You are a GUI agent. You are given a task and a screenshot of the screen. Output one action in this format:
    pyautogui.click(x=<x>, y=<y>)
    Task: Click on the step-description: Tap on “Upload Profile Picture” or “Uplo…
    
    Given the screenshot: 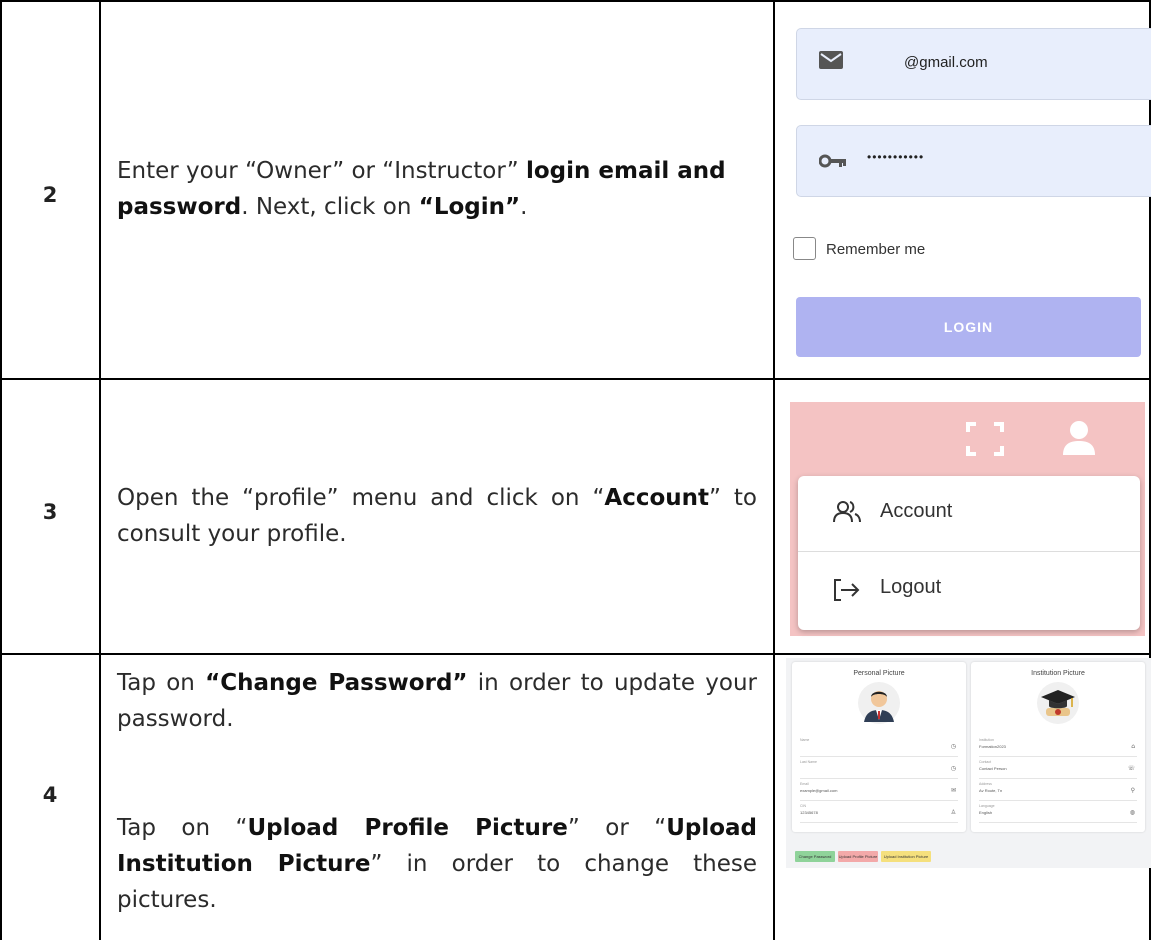 What is the action you would take?
    pyautogui.click(x=437, y=864)
    